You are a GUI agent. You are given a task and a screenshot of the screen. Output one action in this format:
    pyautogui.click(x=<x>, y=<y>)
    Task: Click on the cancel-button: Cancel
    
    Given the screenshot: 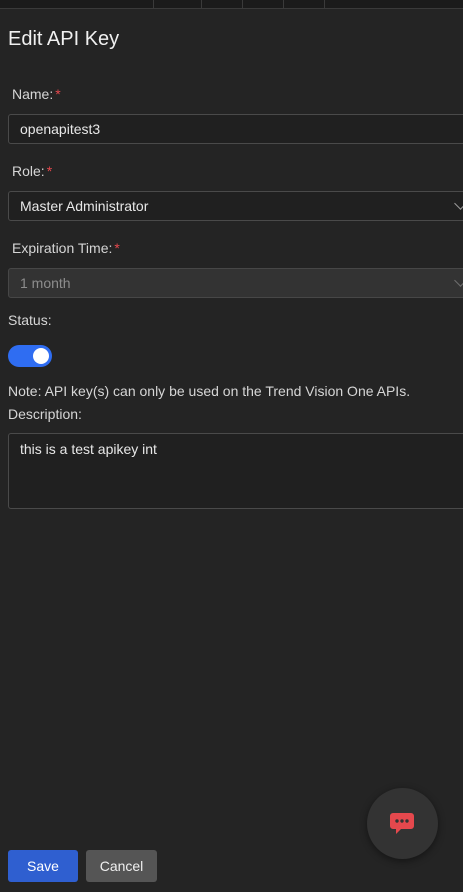 What is the action you would take?
    pyautogui.click(x=121, y=866)
    